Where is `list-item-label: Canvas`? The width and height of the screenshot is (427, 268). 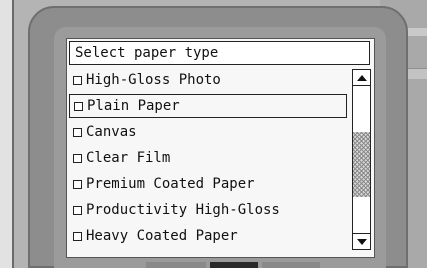
list-item-label: Canvas is located at coordinates (111, 132).